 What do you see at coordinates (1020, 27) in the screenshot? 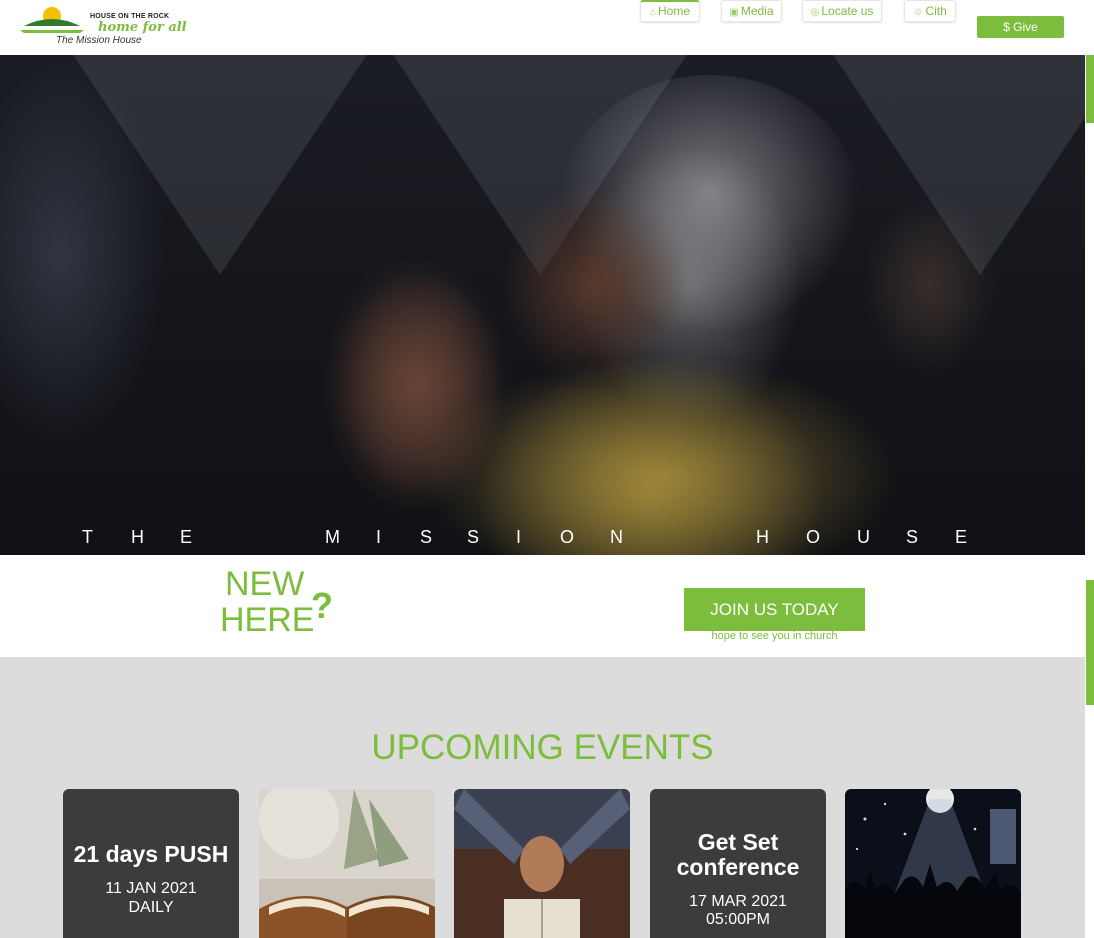
I see `give-button: $ Give` at bounding box center [1020, 27].